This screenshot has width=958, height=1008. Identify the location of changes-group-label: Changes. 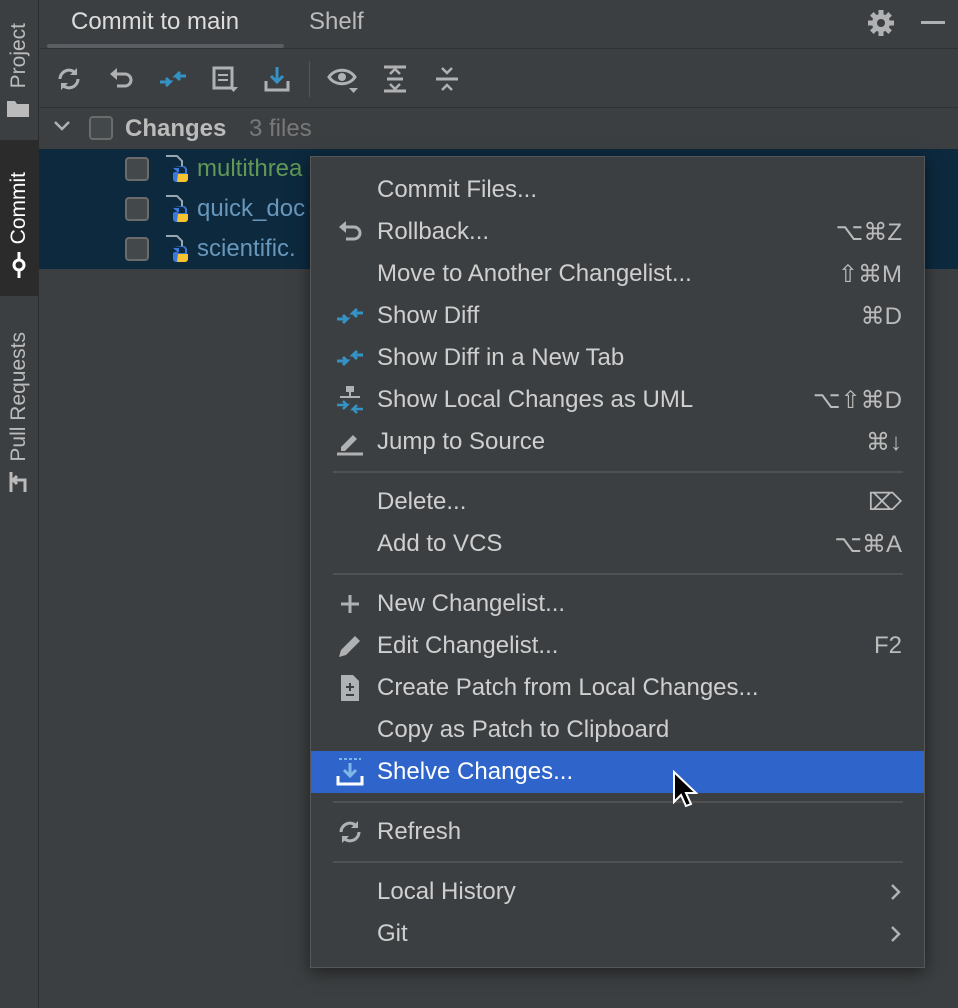
(175, 129).